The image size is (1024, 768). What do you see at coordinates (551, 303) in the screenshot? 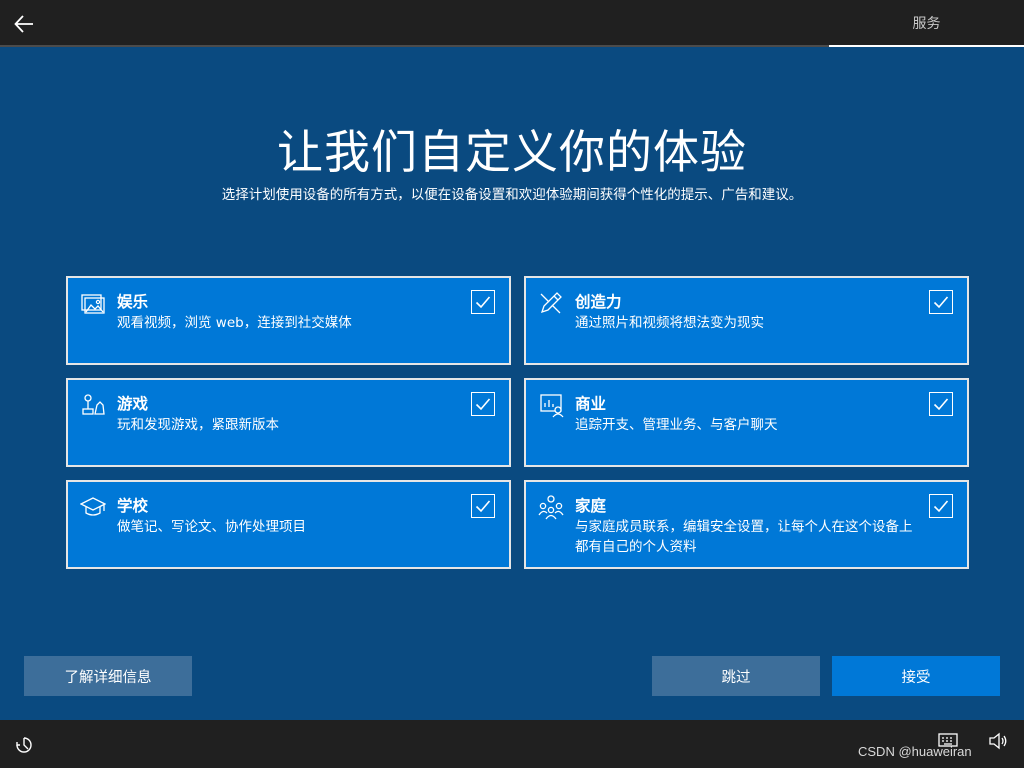
I see `pen-icon` at bounding box center [551, 303].